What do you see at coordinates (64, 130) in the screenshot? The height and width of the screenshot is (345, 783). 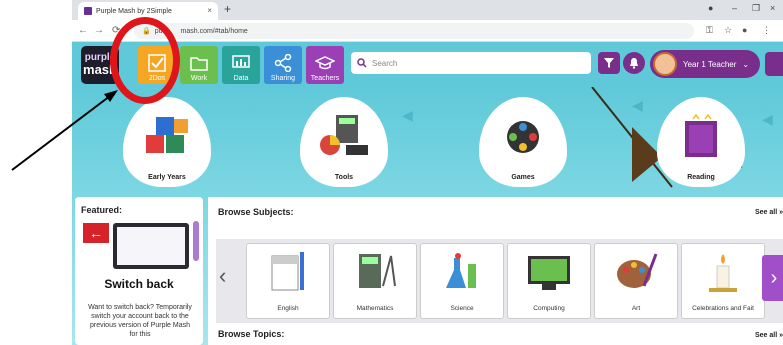 I see `annotation-arrow` at bounding box center [64, 130].